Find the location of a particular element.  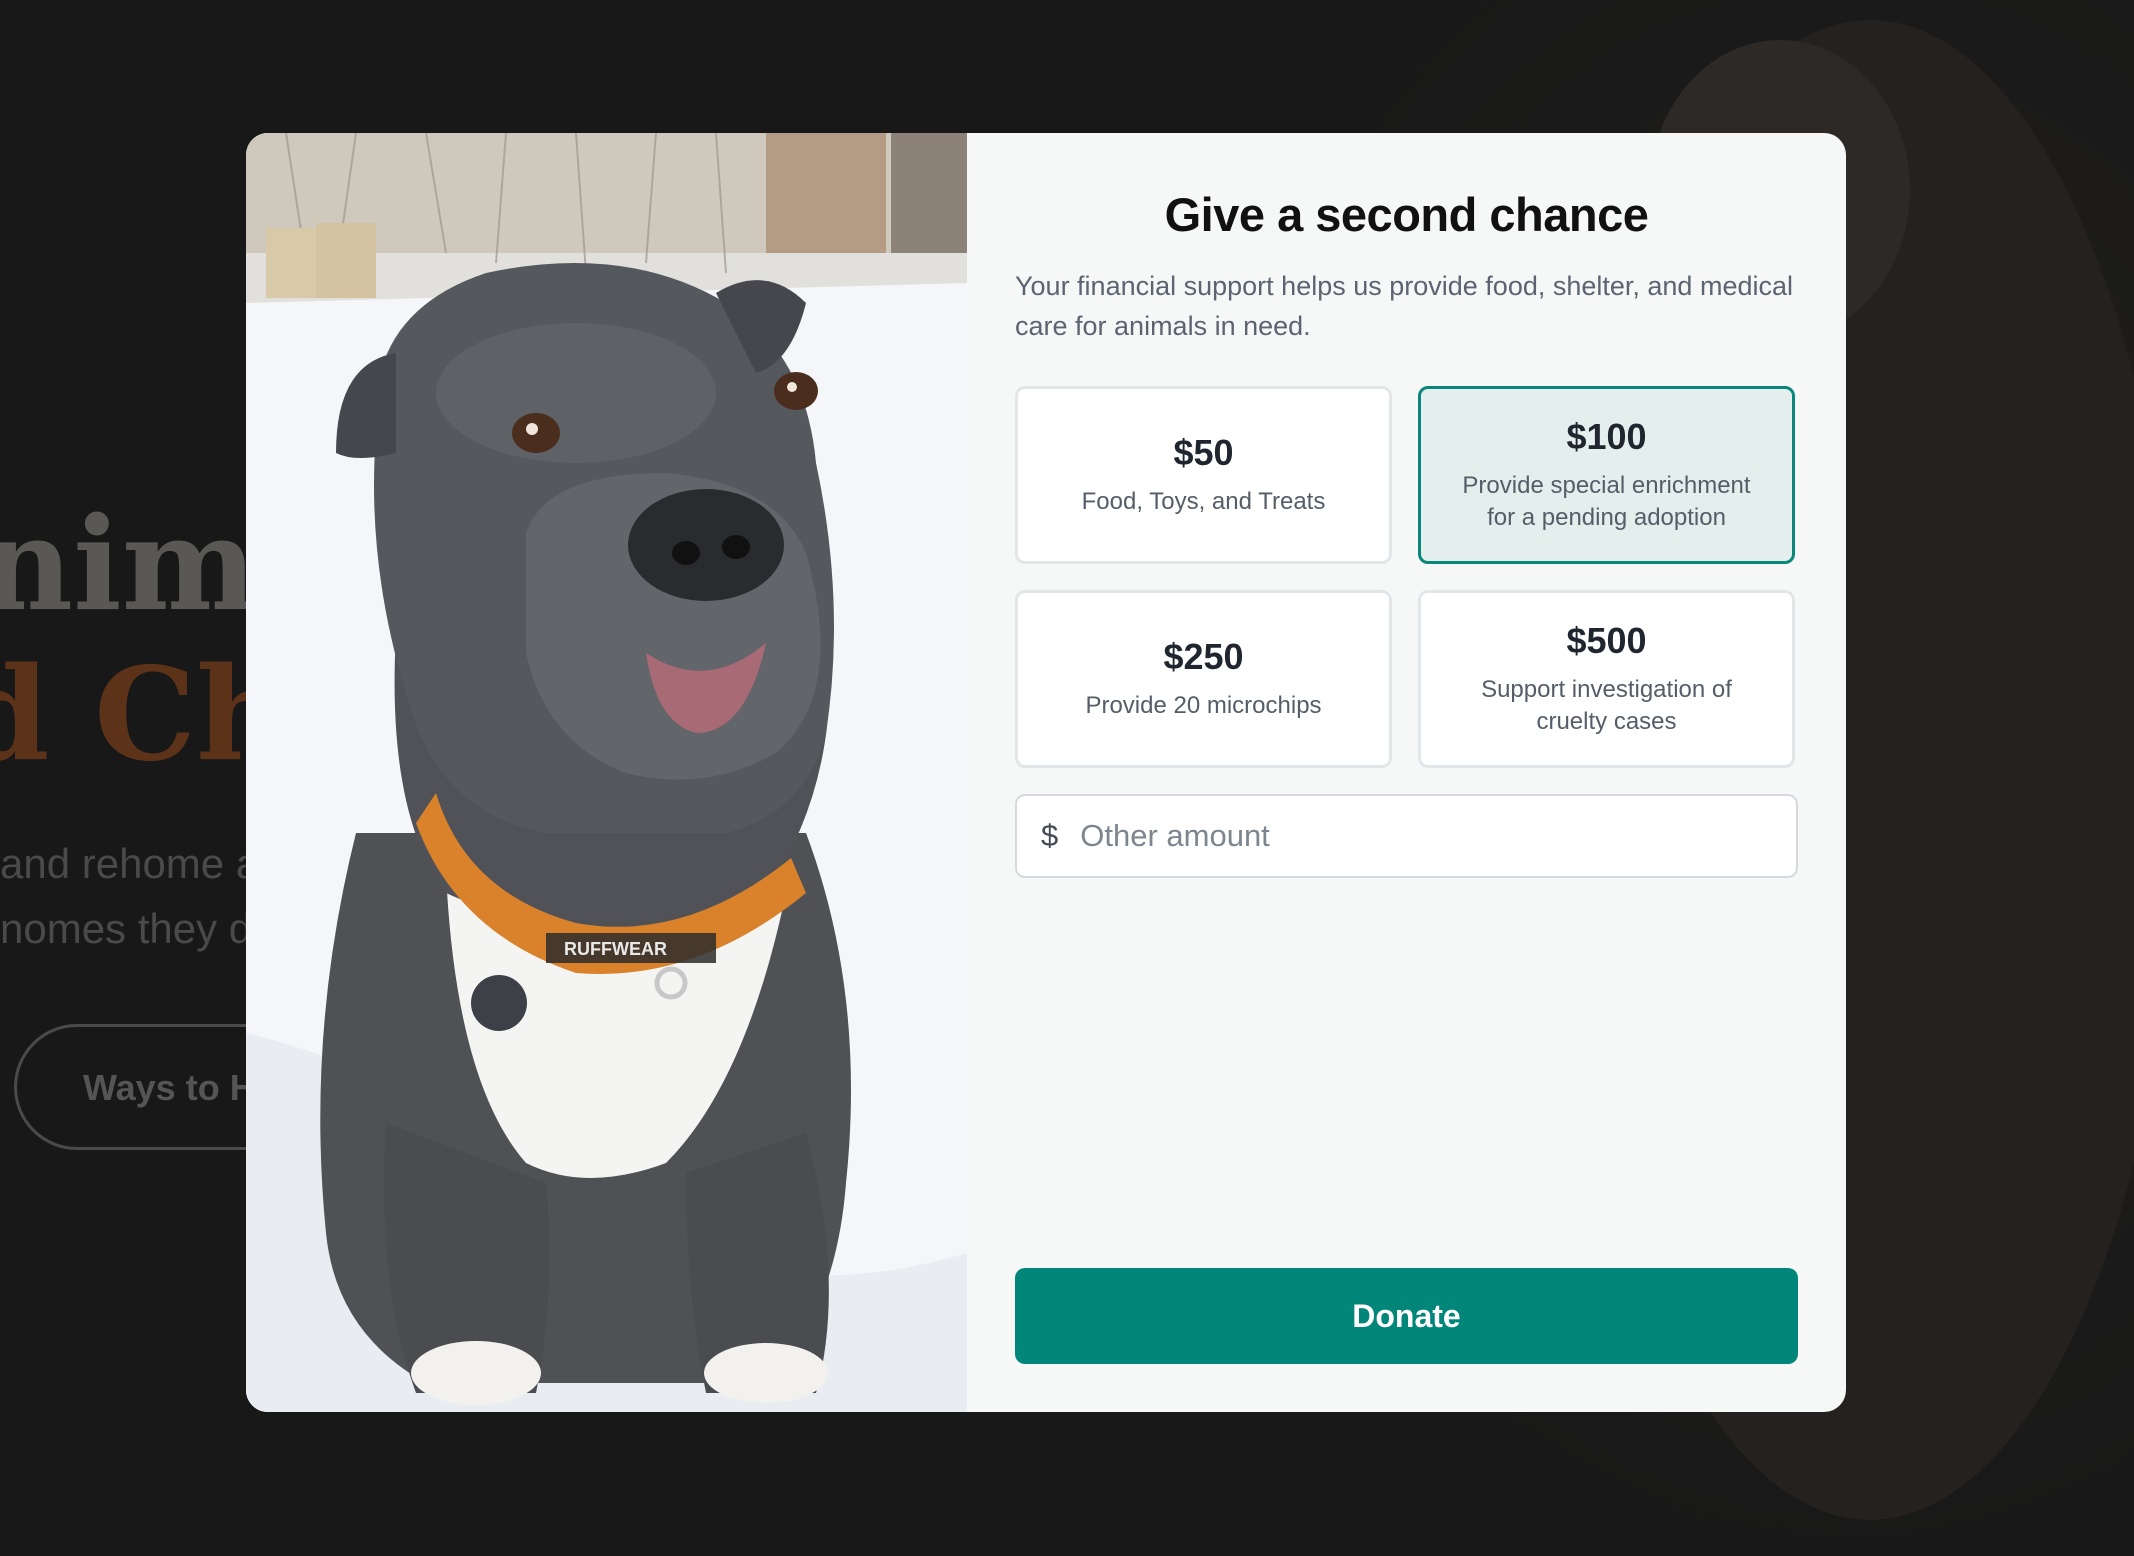

option-description: Provide 20 microchips is located at coordinates (1203, 705).